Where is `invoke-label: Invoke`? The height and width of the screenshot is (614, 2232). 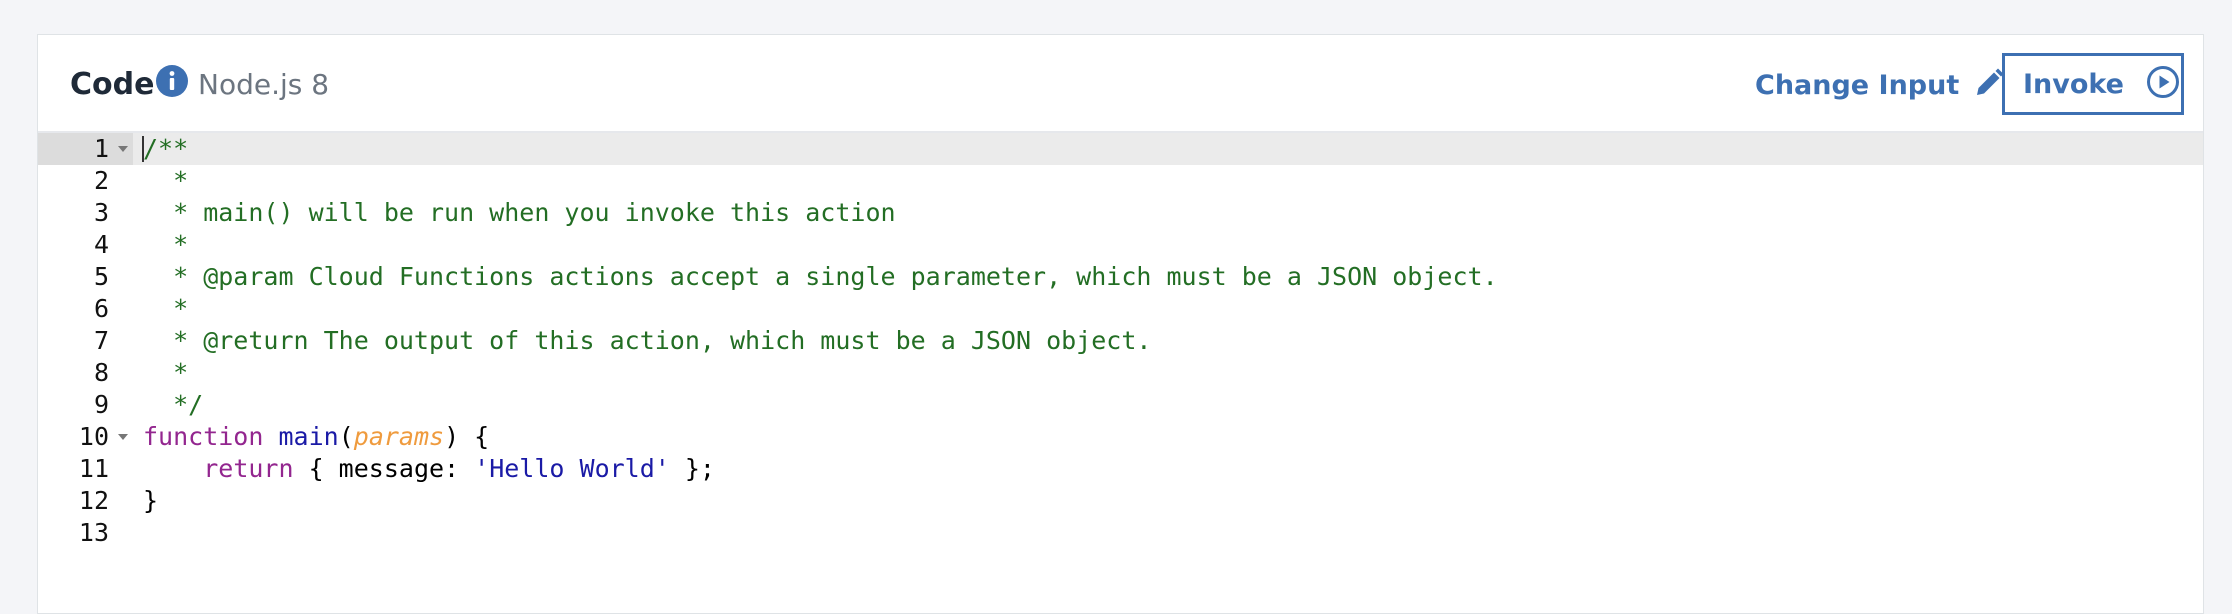 invoke-label: Invoke is located at coordinates (2073, 84).